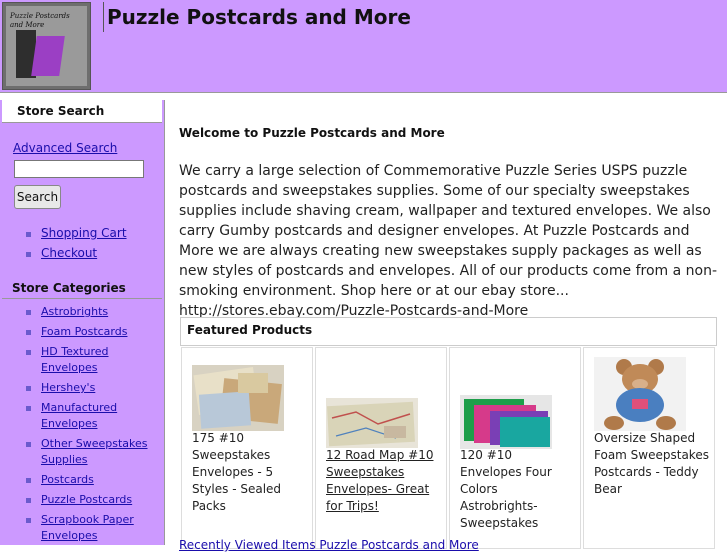 This screenshot has width=727, height=552. What do you see at coordinates (259, 17) in the screenshot?
I see `site-title: Puzzle Postcards and More` at bounding box center [259, 17].